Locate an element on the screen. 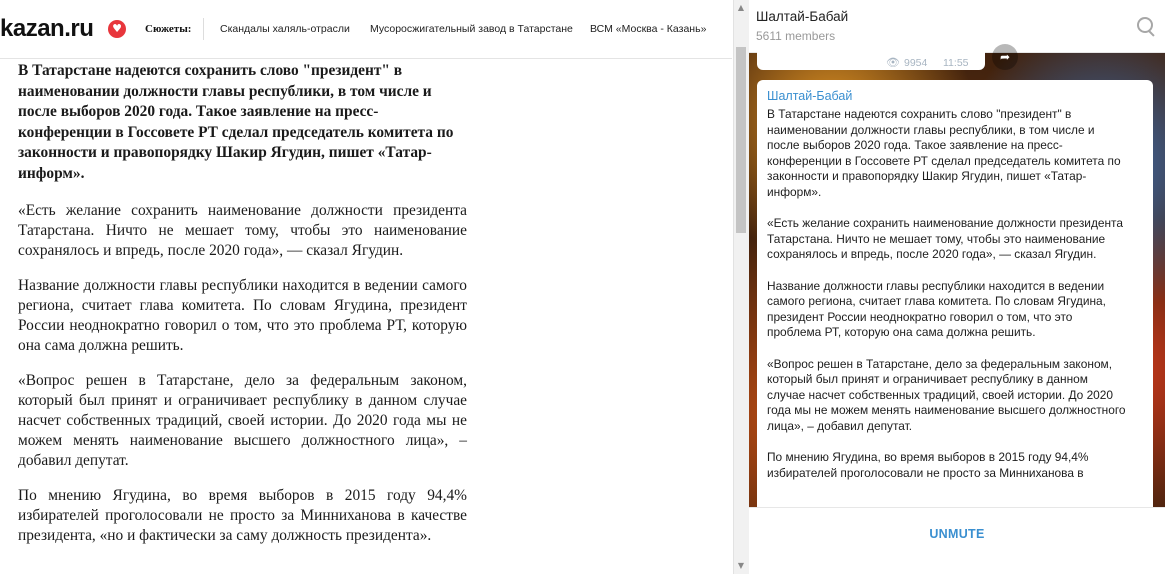 This screenshot has height=574, width=1165. site-logo: kazan.ru is located at coordinates (47, 29).